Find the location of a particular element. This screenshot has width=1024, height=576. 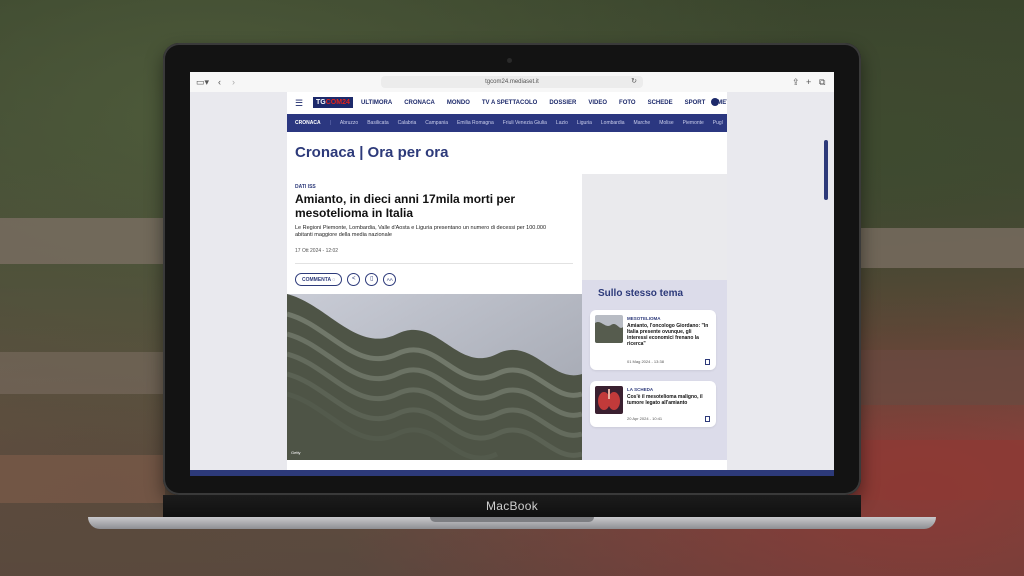

nav-item: MONDO is located at coordinates (458, 103).